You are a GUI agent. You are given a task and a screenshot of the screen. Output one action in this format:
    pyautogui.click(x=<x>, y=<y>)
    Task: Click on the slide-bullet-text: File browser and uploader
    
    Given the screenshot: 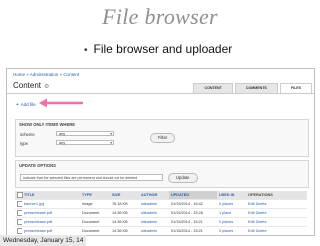 What is the action you would take?
    pyautogui.click(x=163, y=49)
    